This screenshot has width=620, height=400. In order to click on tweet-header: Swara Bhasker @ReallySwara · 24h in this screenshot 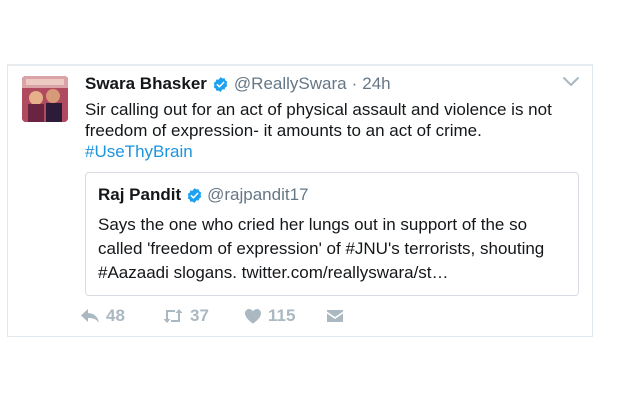, I will do `click(238, 84)`.